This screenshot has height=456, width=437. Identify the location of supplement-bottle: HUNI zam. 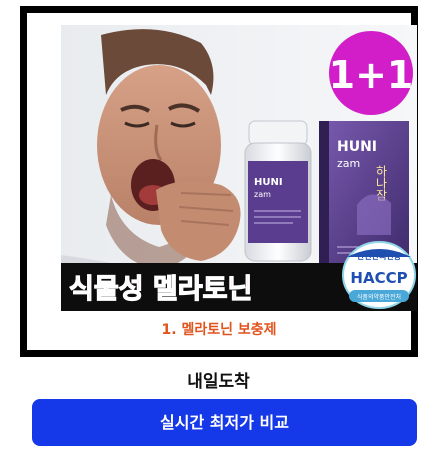
(278, 191).